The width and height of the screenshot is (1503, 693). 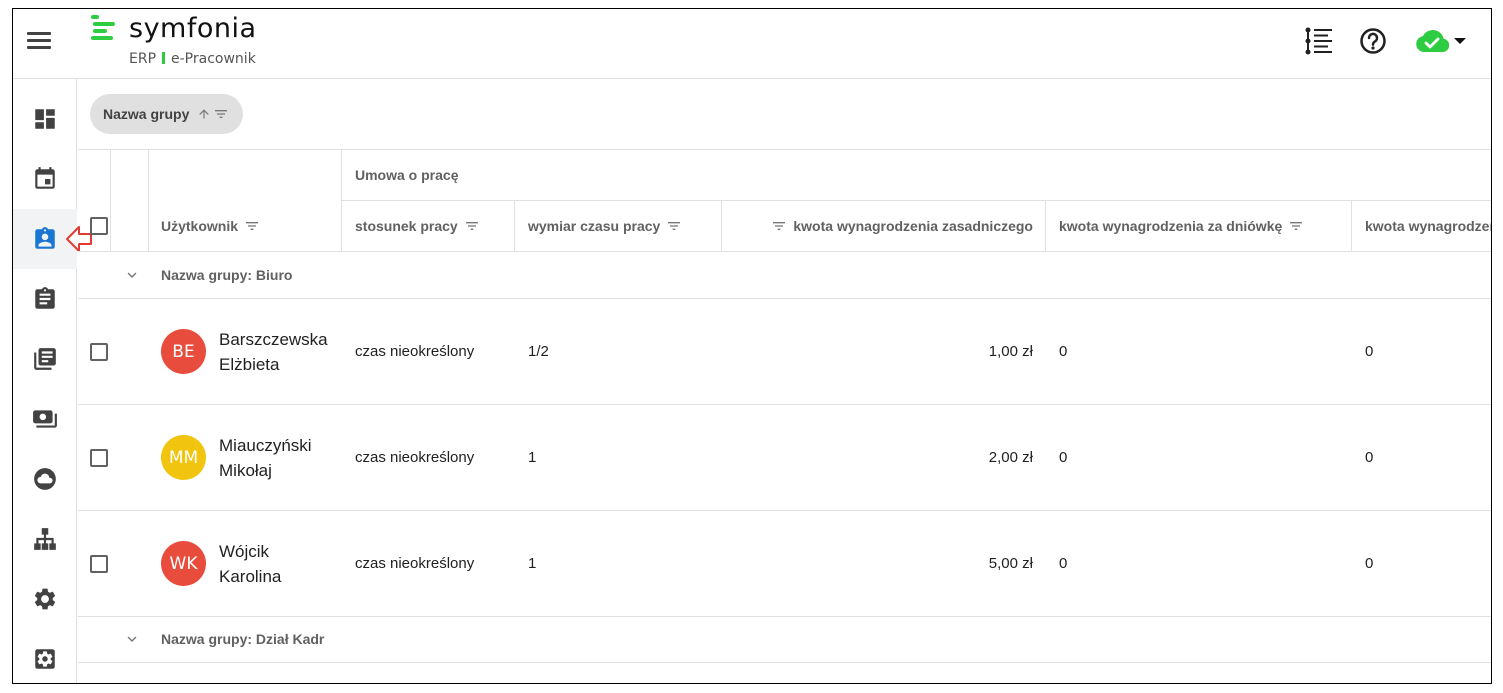 I want to click on brand-subtitle: ERP e-Pracownik, so click(x=192, y=59).